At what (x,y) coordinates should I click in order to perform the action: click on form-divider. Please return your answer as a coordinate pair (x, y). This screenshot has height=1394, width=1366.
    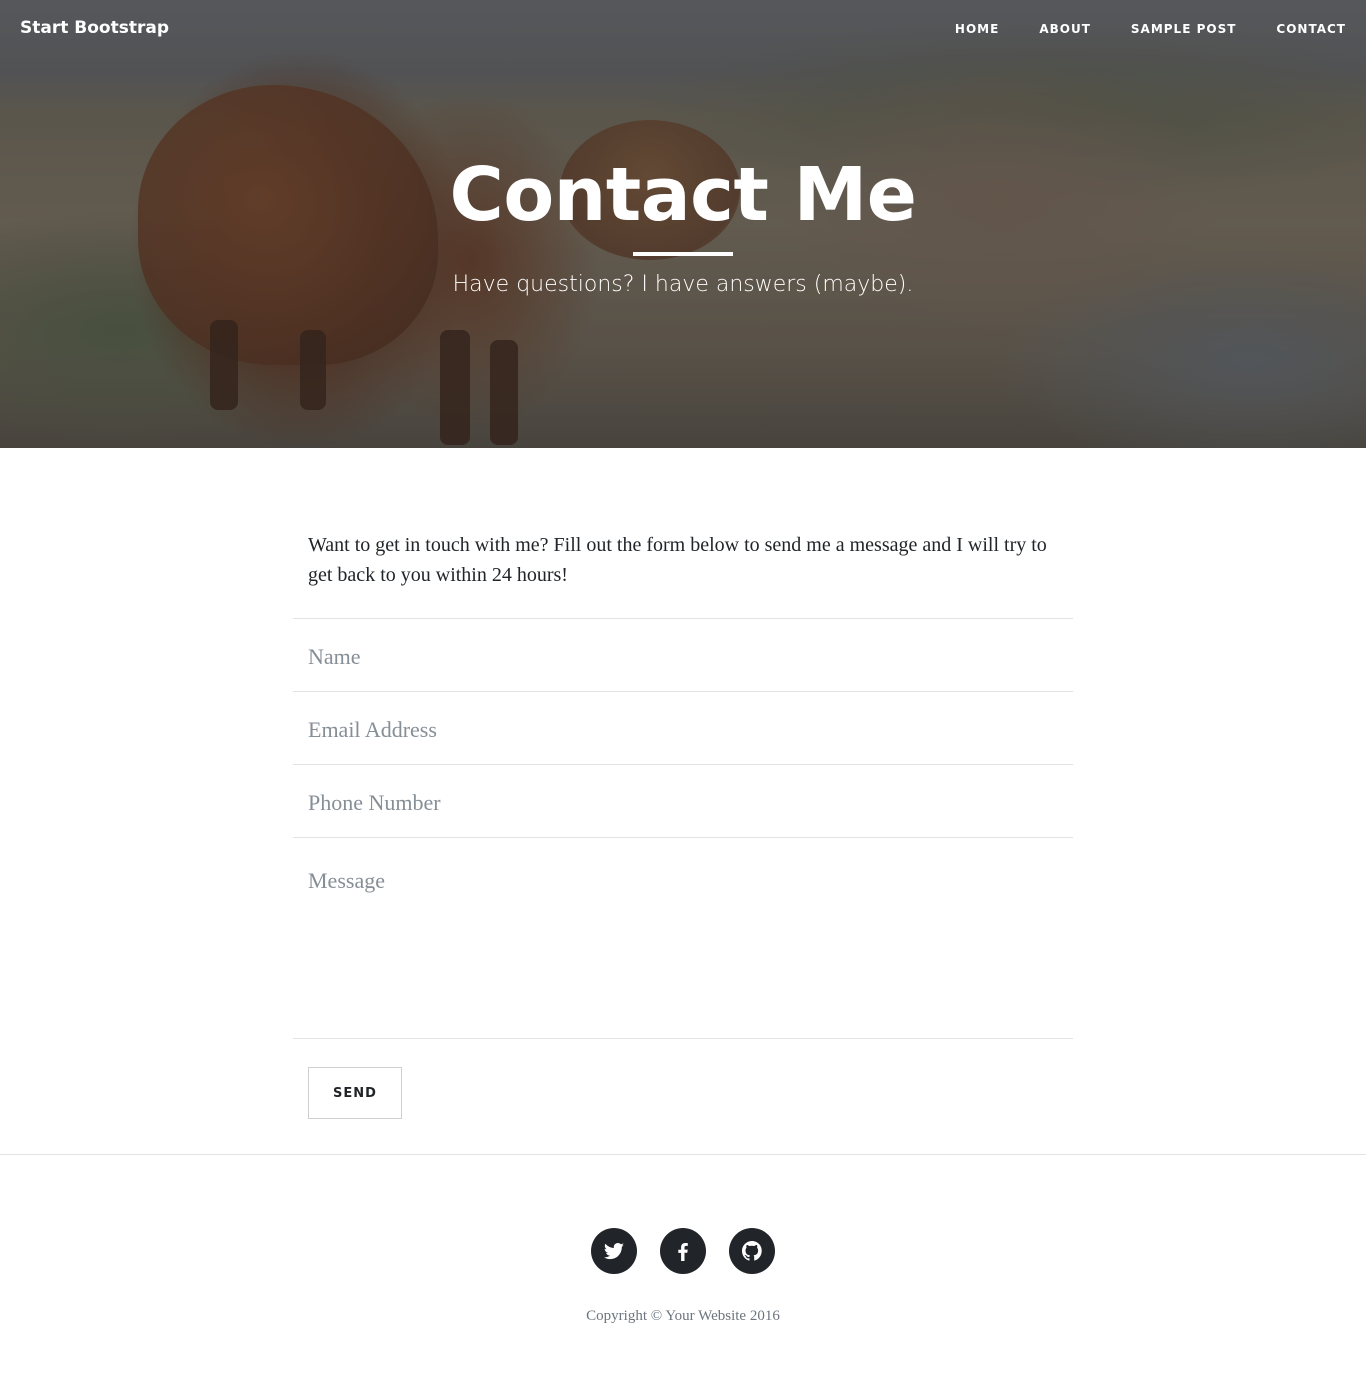
    Looking at the image, I should click on (683, 1038).